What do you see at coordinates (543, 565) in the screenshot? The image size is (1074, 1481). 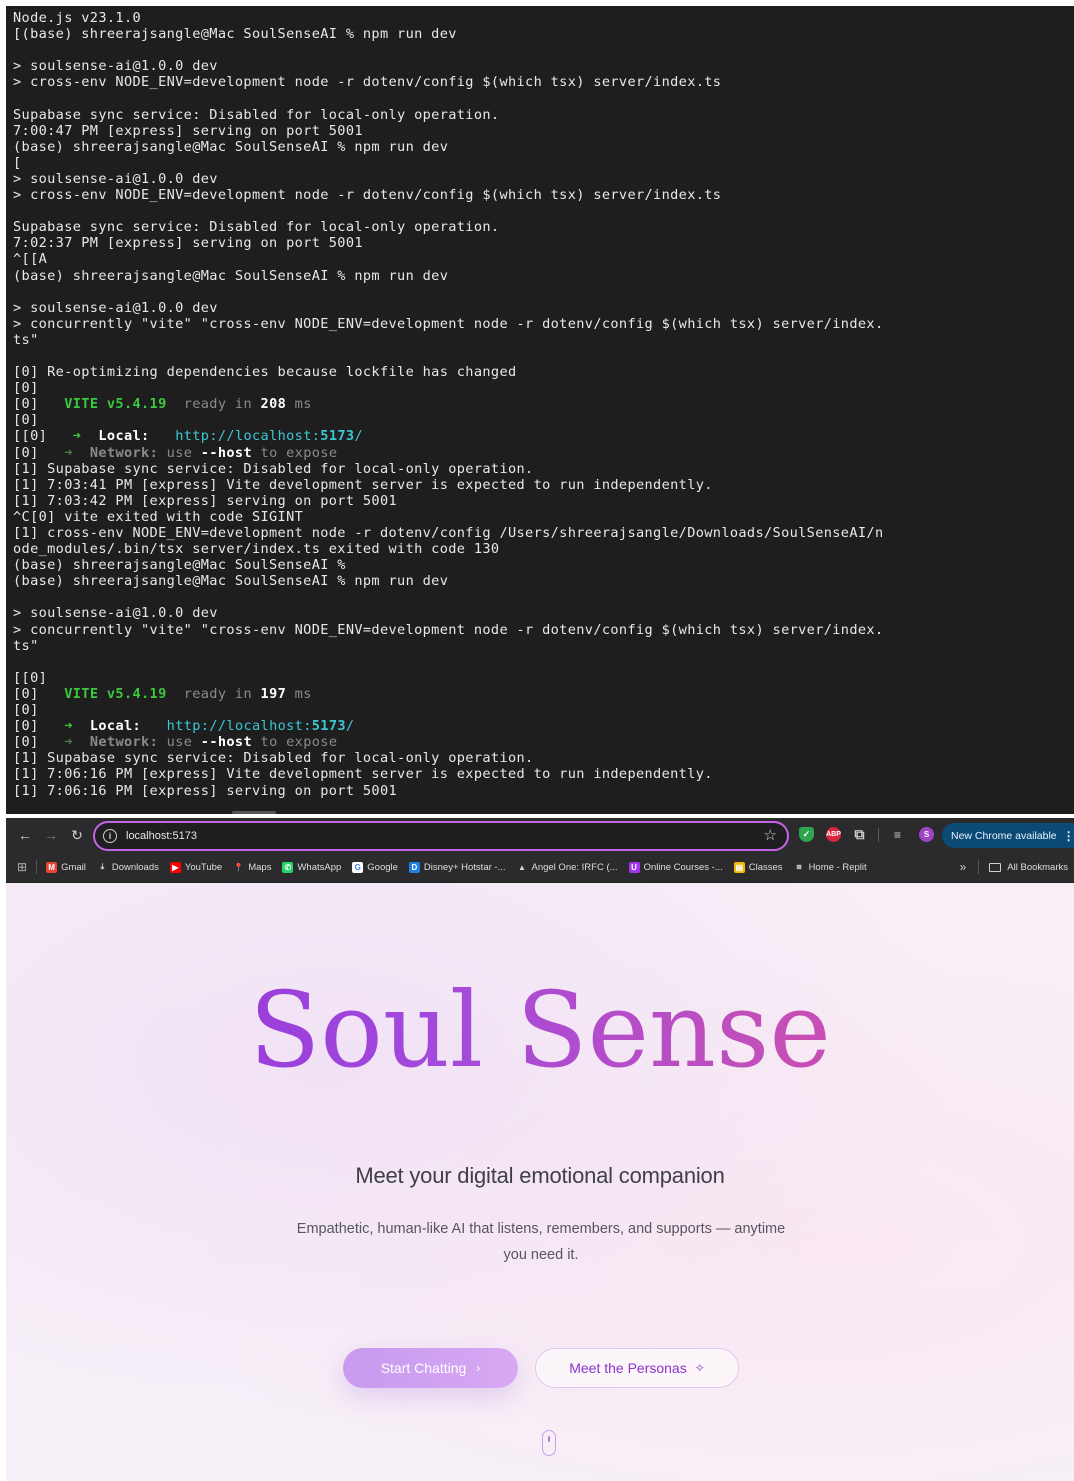 I see `terminal-line: (base) shreerajsangle@Mac SoulSenseAI %` at bounding box center [543, 565].